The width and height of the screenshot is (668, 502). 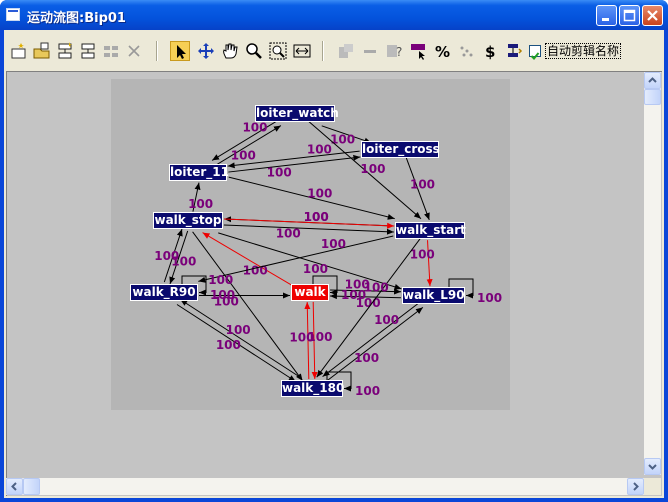 I want to click on delete-icon, so click(x=134, y=51).